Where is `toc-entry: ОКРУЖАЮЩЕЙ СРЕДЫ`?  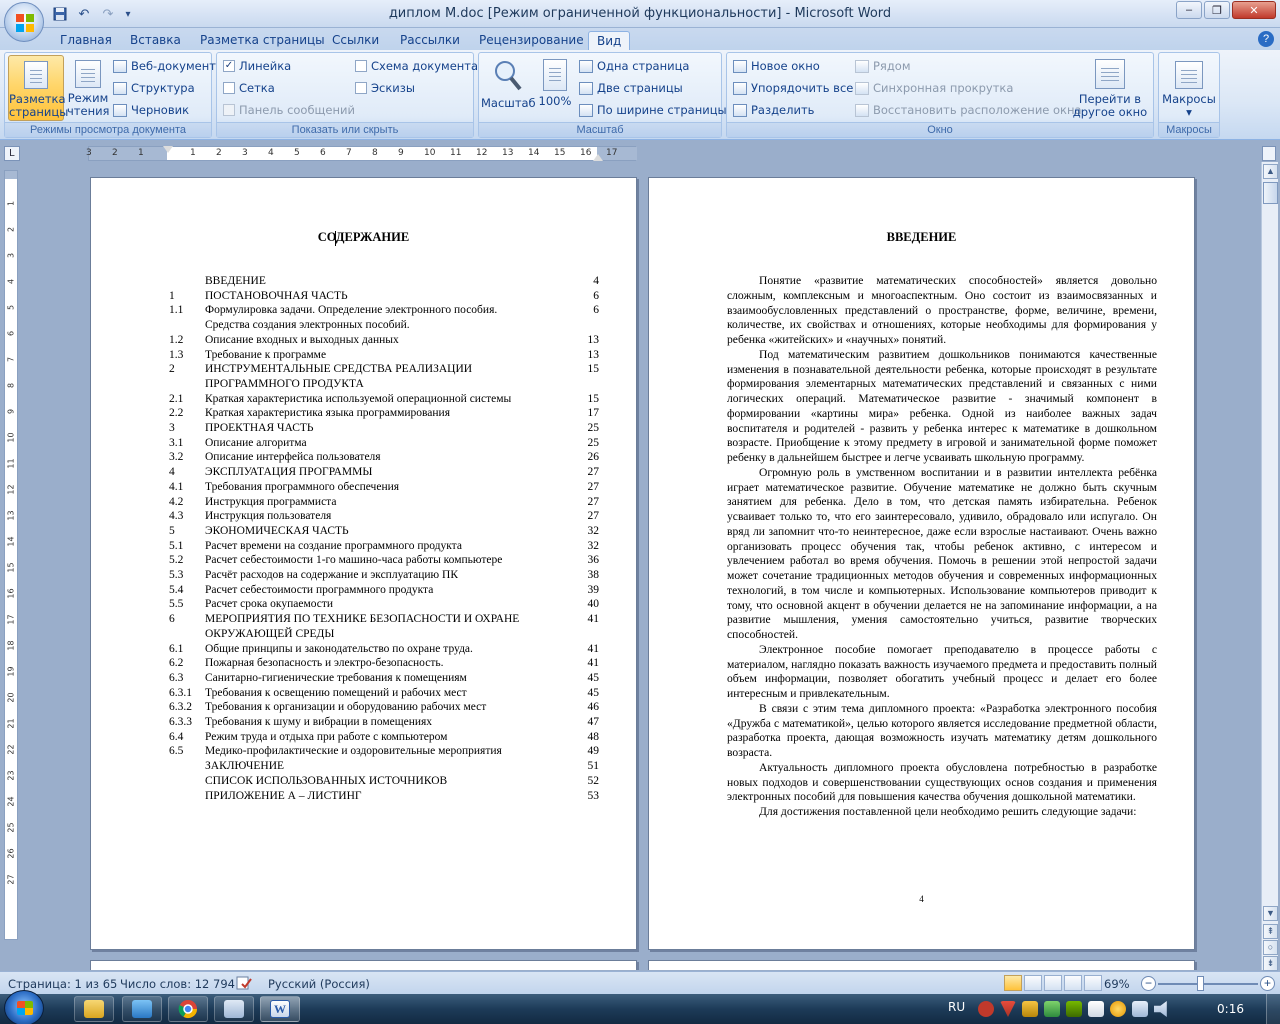
toc-entry: ОКРУЖАЮЩЕЙ СРЕДЫ is located at coordinates (364, 634).